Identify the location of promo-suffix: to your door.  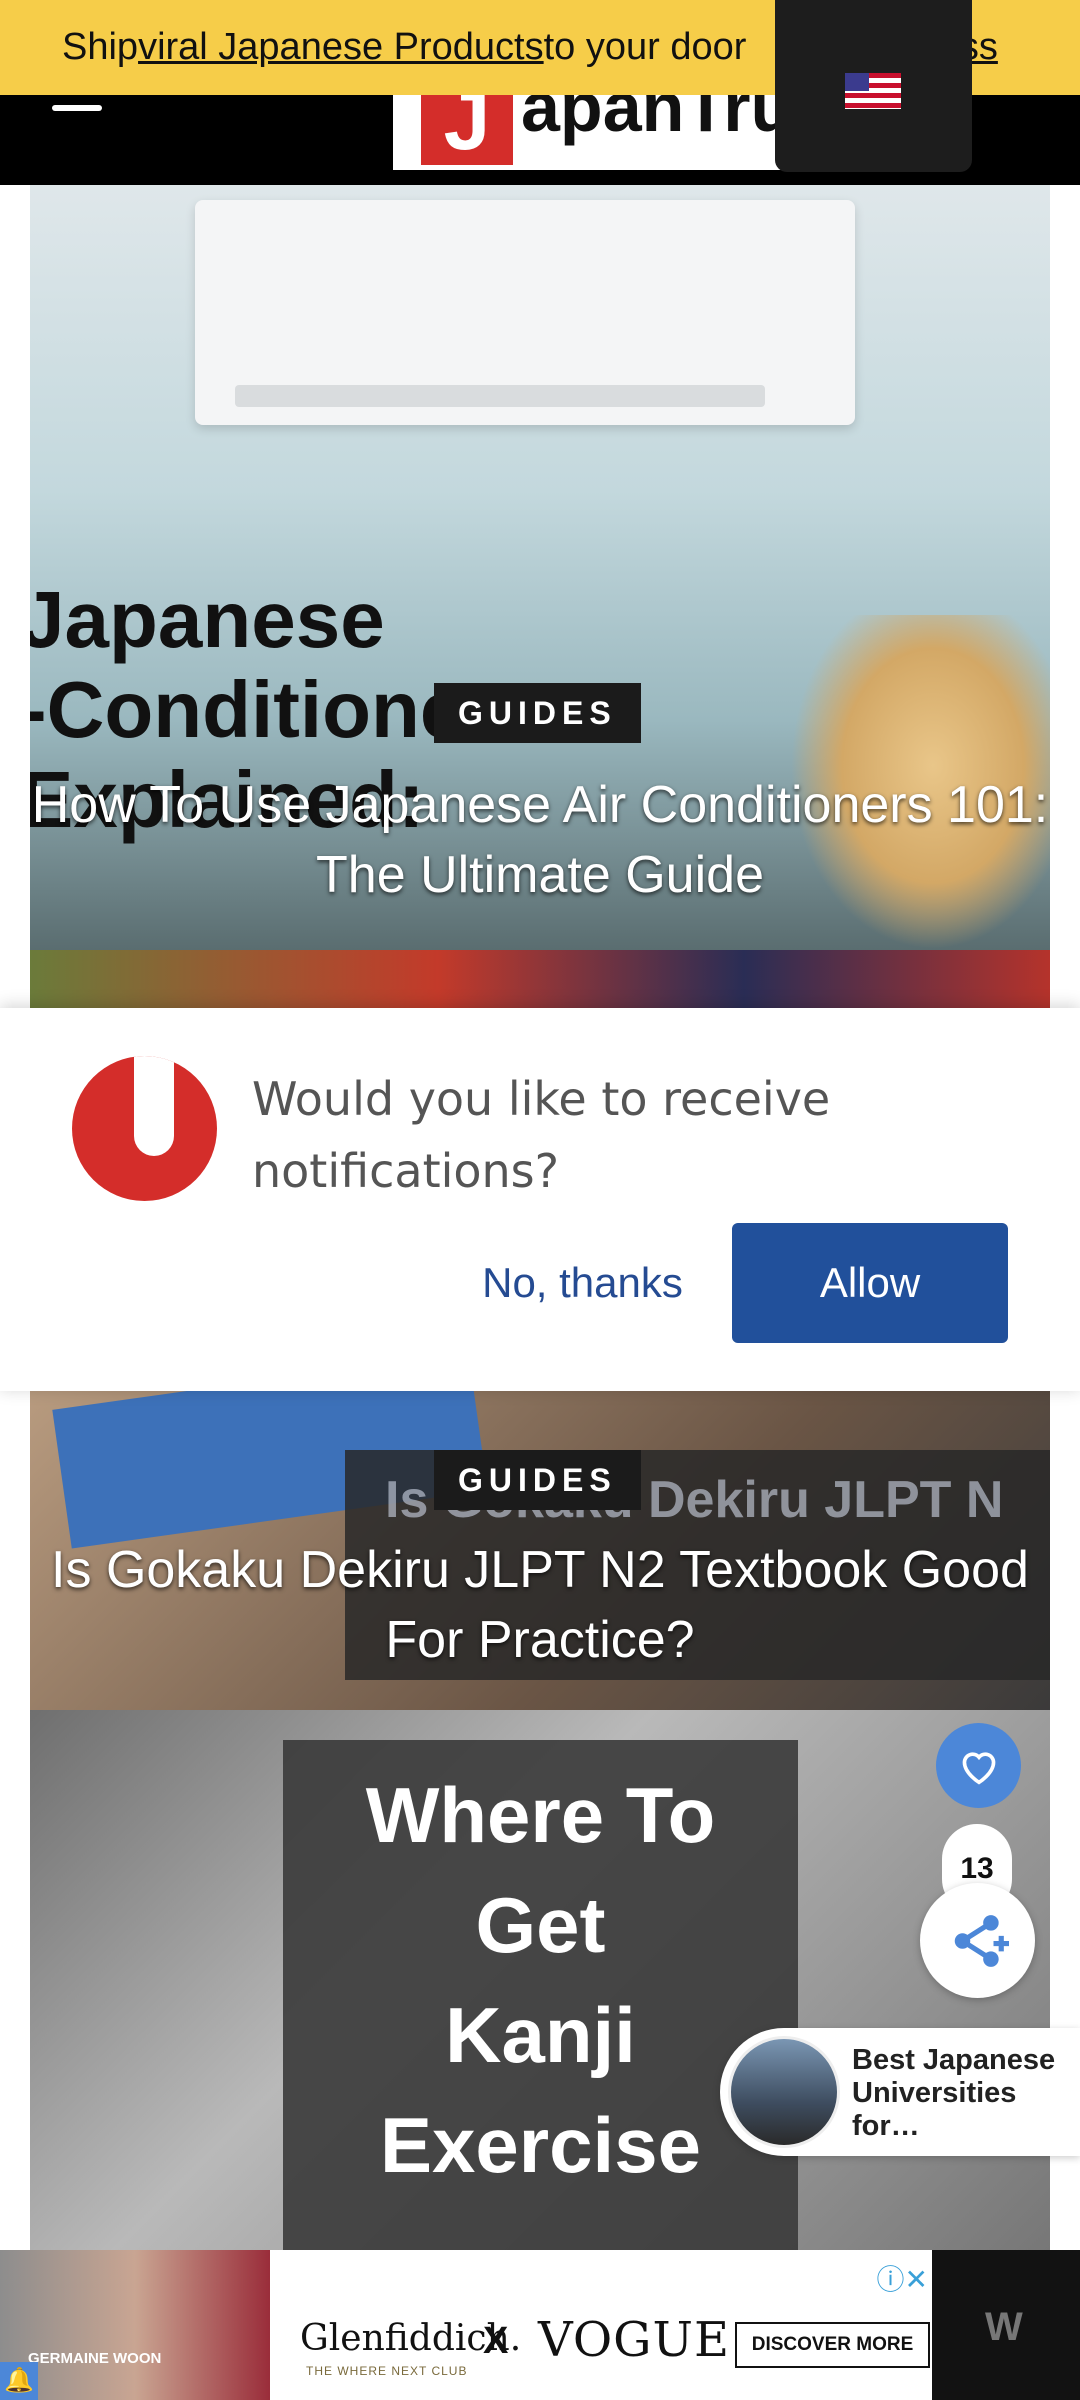
(645, 47).